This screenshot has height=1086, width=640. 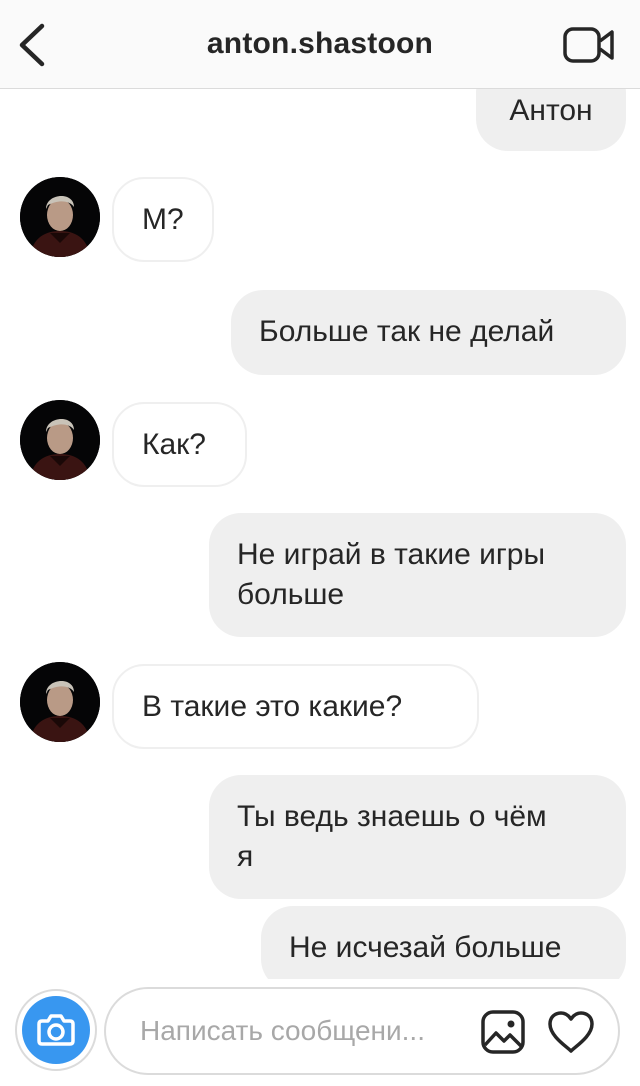 I want to click on message-text: М?, so click(x=163, y=219).